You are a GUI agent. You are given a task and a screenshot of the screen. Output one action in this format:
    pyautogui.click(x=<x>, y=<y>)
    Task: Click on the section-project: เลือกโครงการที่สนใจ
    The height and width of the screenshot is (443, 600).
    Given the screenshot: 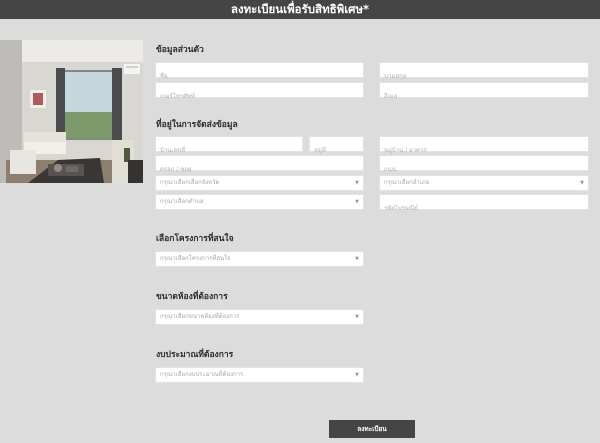 What is the action you would take?
    pyautogui.click(x=195, y=239)
    